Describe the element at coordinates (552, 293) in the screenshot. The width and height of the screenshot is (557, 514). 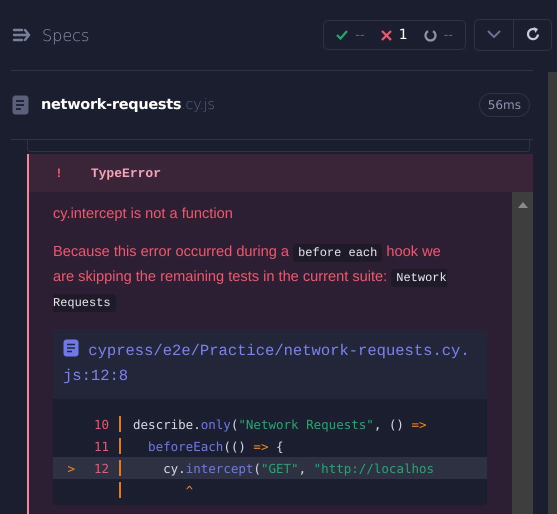
I see `page-scrollbar` at that location.